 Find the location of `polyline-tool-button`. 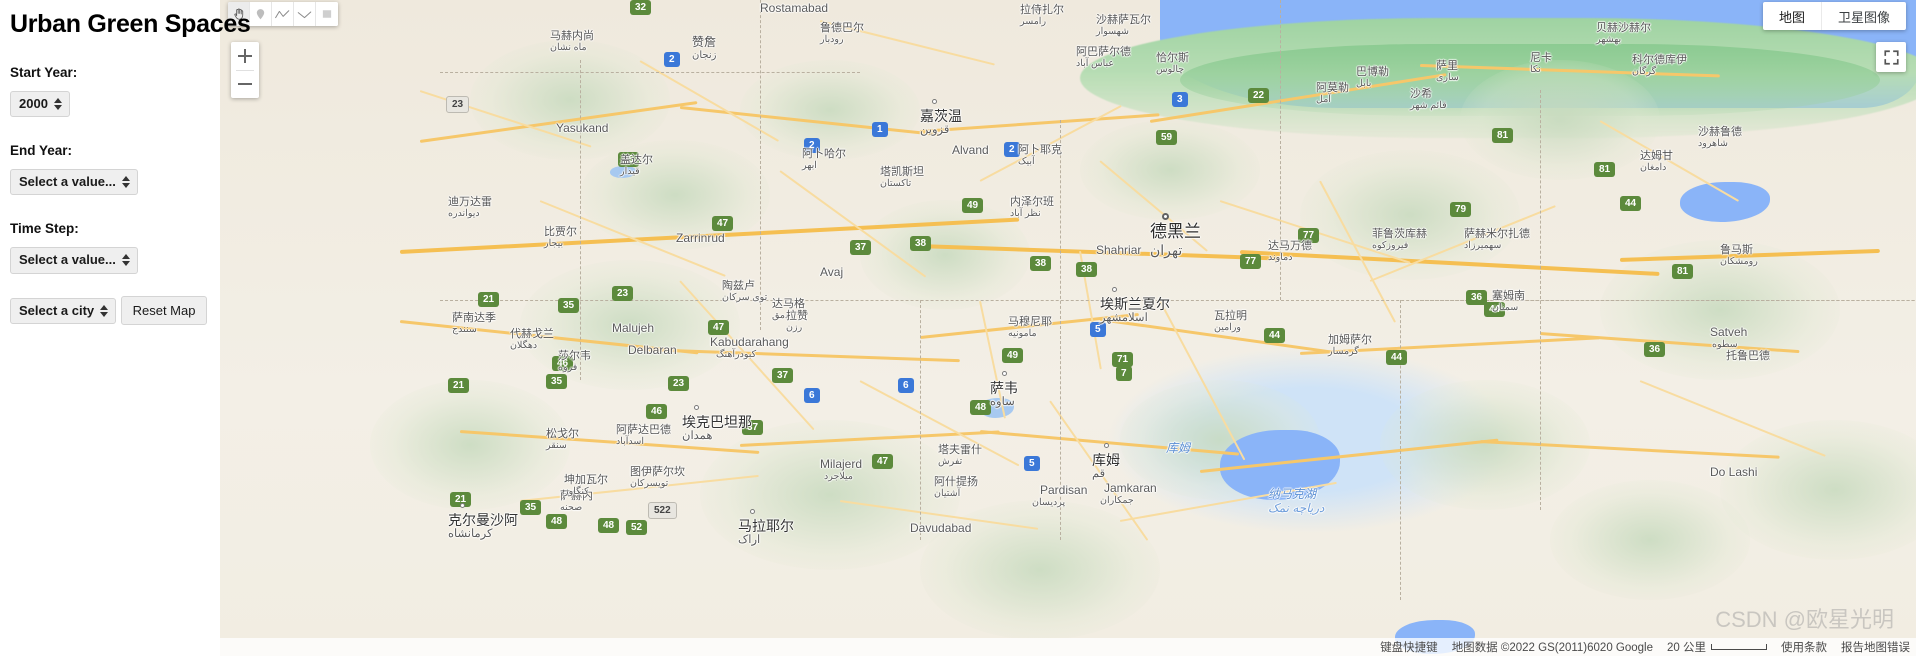

polyline-tool-button is located at coordinates (283, 14).